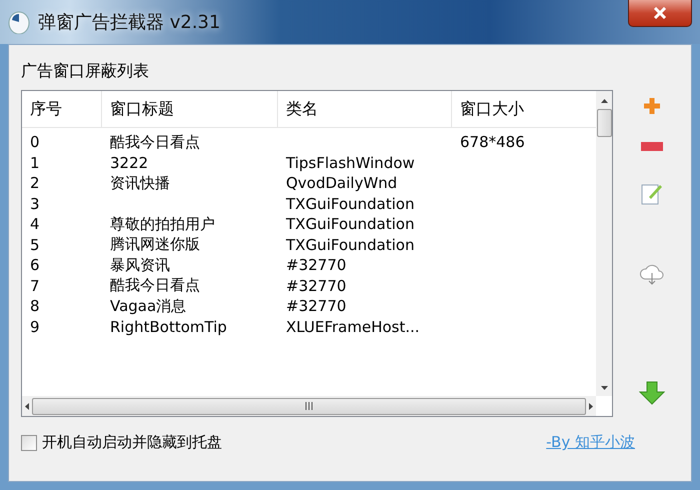  I want to click on table-cell: 暴风资讯, so click(140, 265).